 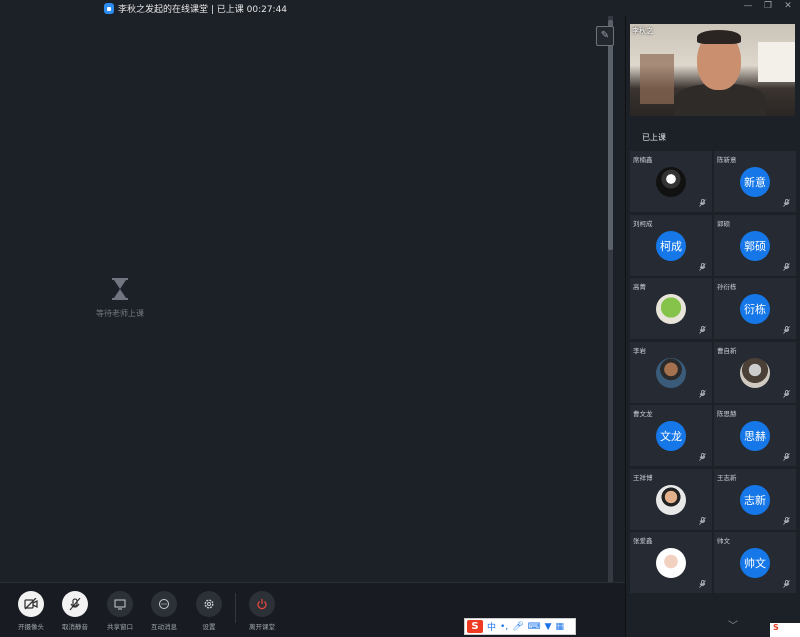 I want to click on camera-label: 开摄像头, so click(x=31, y=627).